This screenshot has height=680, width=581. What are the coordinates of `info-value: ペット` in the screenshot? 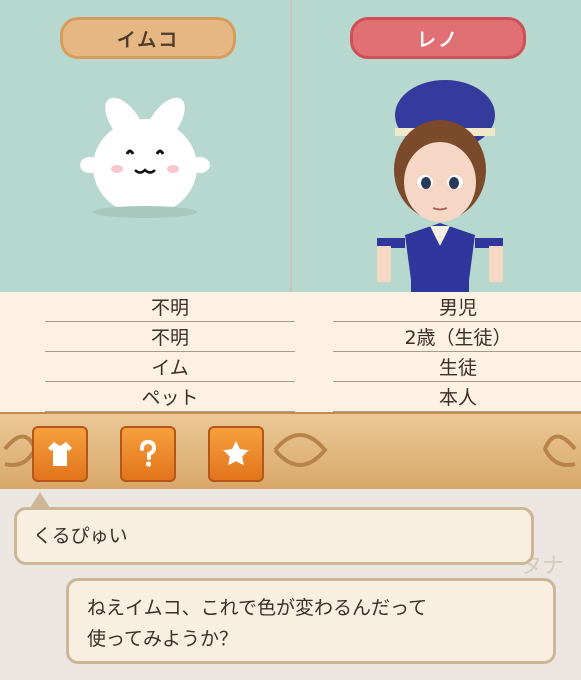 It's located at (170, 398).